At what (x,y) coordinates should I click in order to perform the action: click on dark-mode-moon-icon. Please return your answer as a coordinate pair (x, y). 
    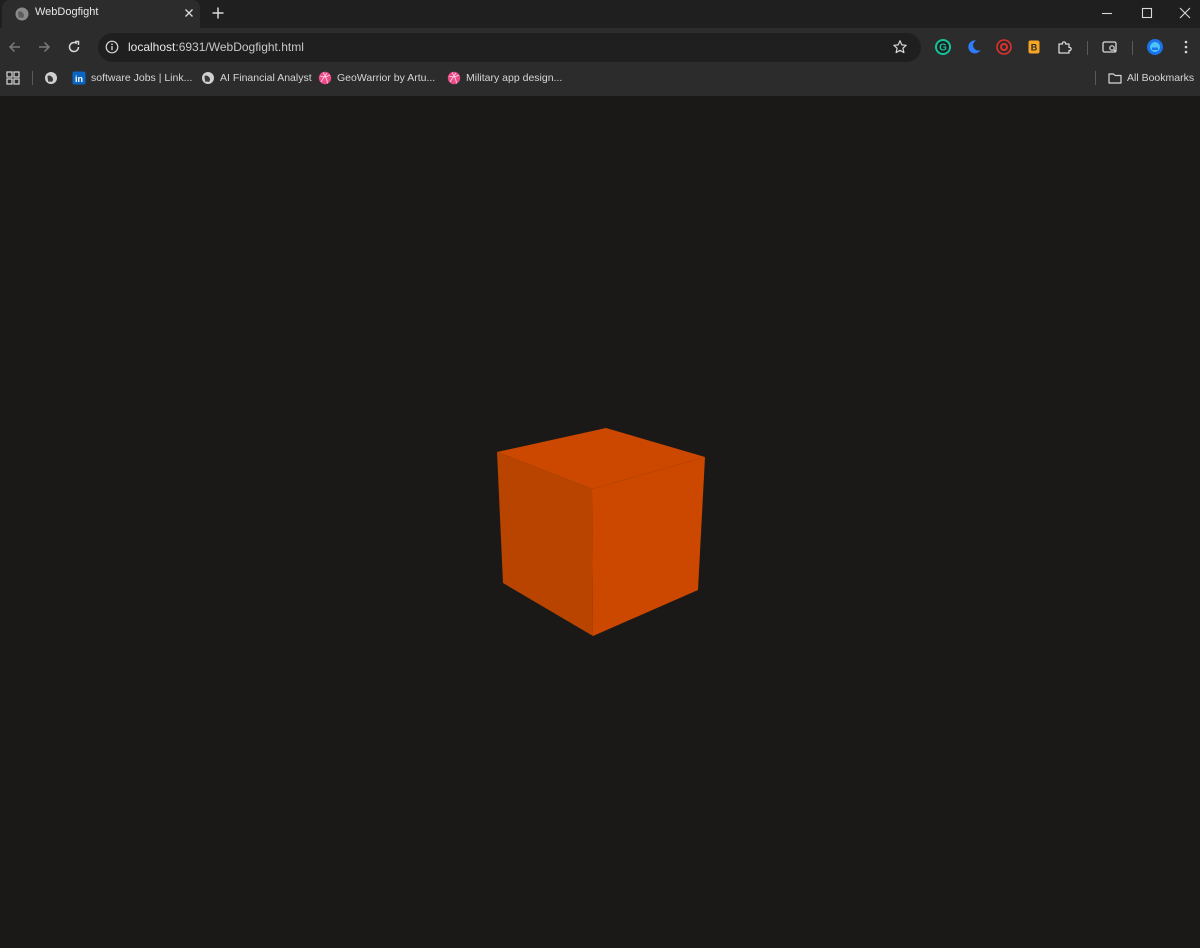
    Looking at the image, I should click on (974, 47).